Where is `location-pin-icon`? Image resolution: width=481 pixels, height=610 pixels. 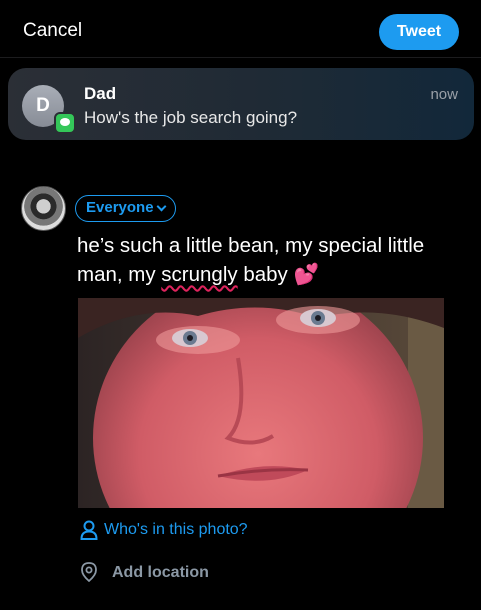 location-pin-icon is located at coordinates (89, 572).